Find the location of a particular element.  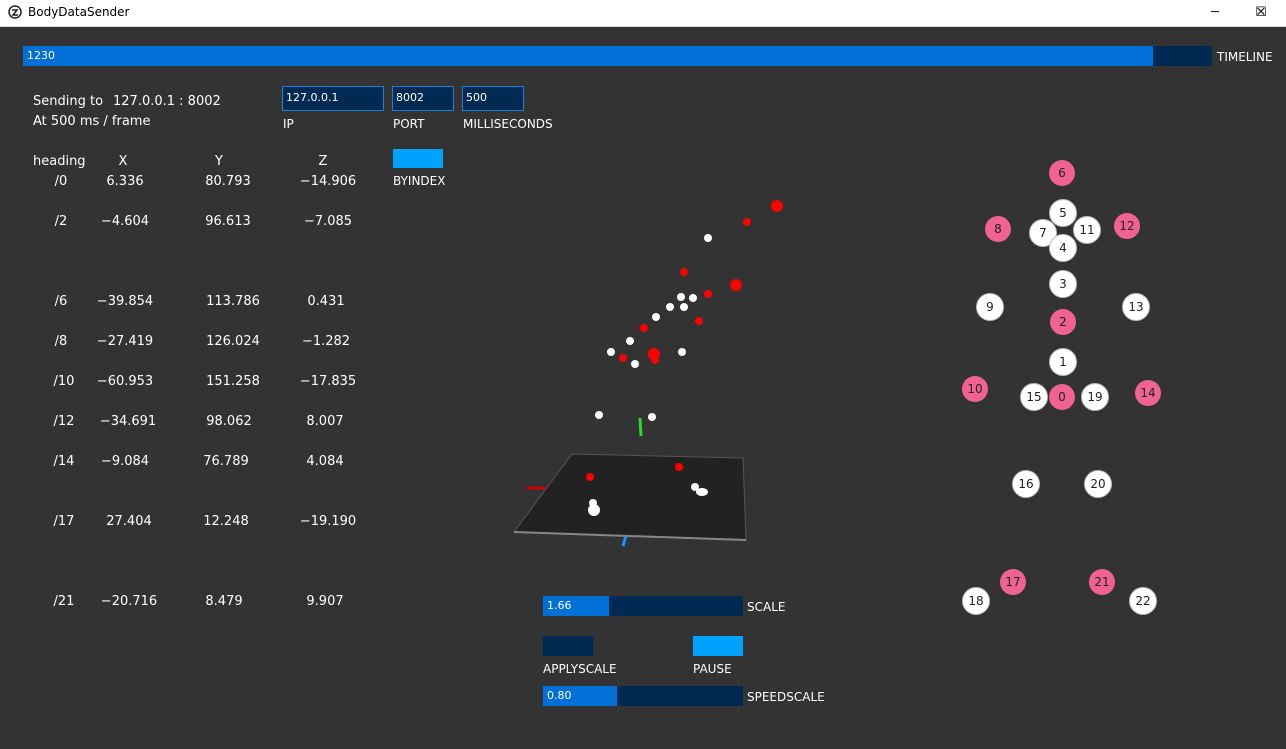

row-heading: /21 is located at coordinates (64, 601).